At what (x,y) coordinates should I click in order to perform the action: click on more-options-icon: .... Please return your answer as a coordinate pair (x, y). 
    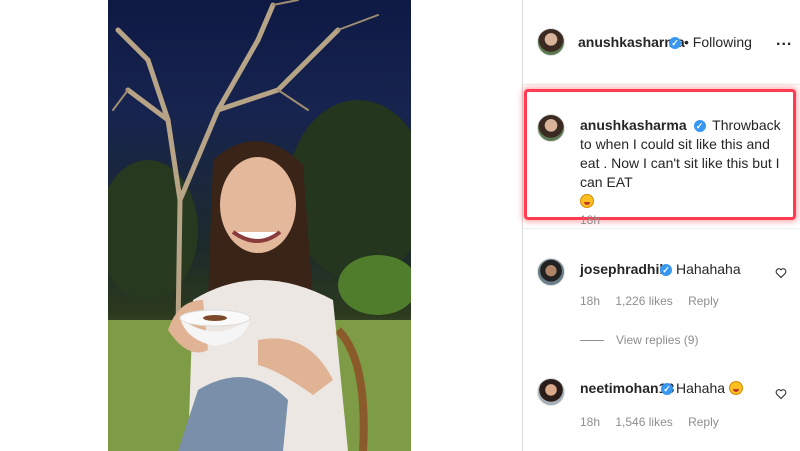
    Looking at the image, I should click on (784, 41).